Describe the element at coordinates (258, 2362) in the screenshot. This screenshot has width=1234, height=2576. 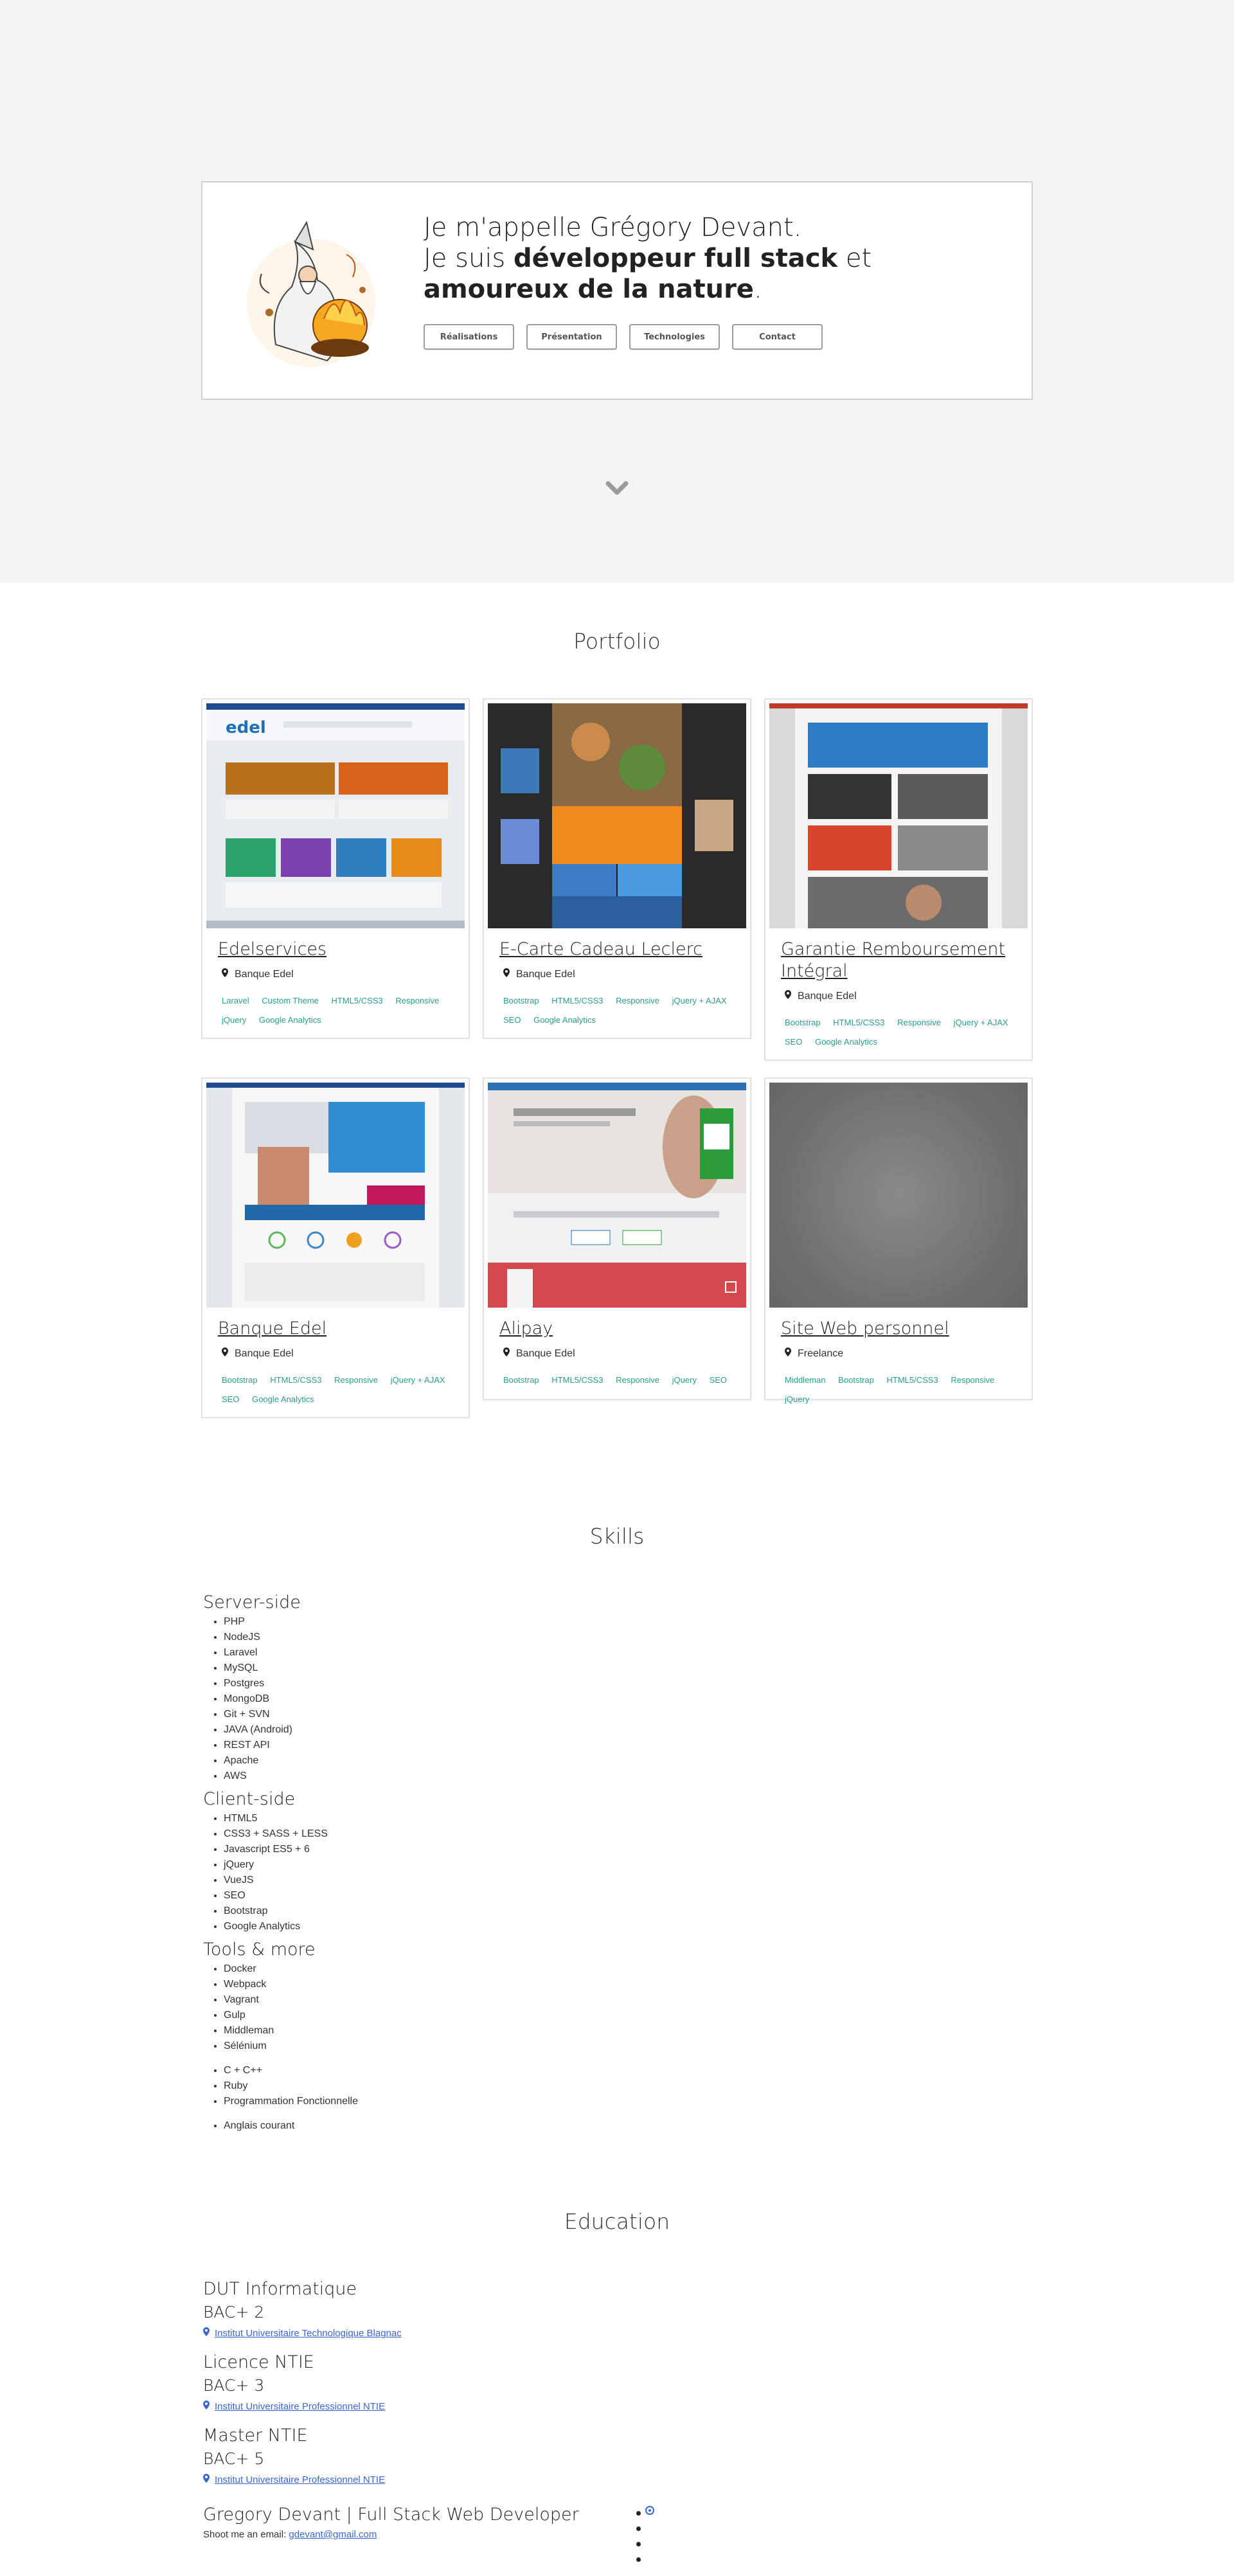
I see `degree-title: Licence NTIE` at that location.